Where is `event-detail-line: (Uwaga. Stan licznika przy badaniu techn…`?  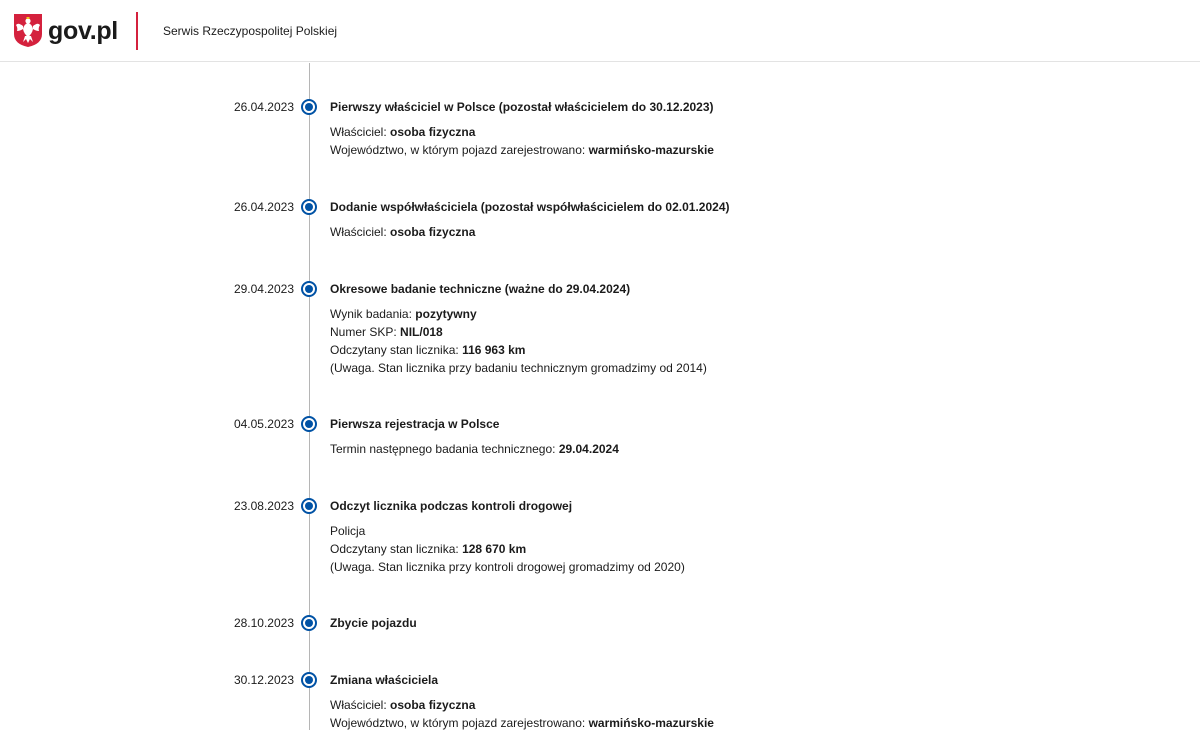 event-detail-line: (Uwaga. Stan licznika przy badaniu techn… is located at coordinates (740, 368).